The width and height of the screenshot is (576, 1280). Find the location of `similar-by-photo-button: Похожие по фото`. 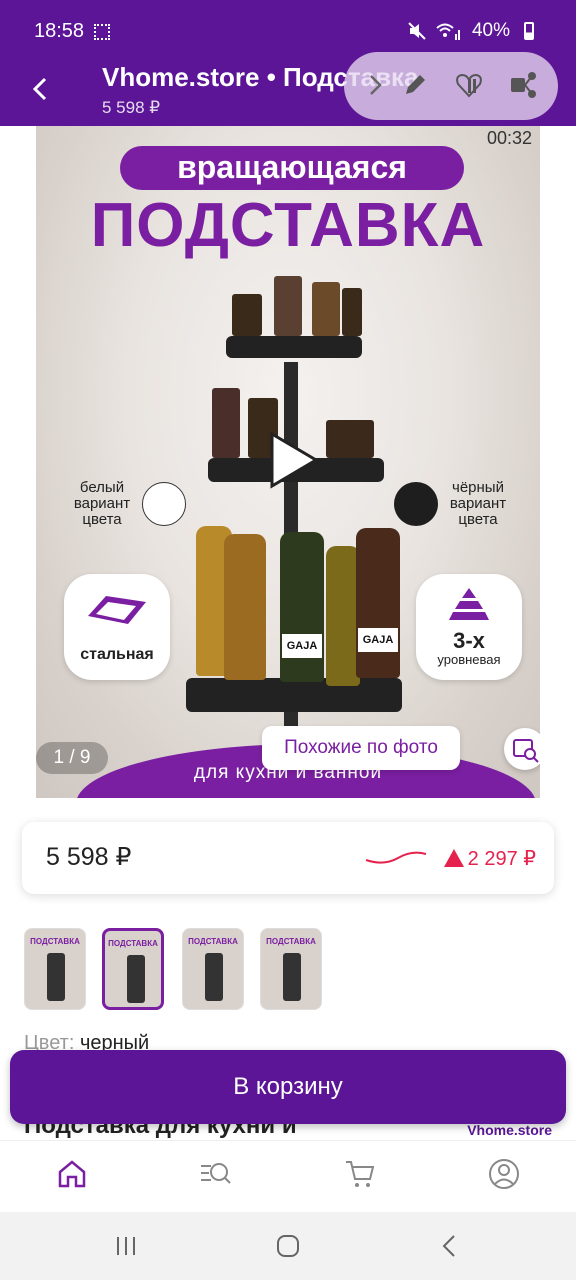

similar-by-photo-button: Похожие по фото is located at coordinates (361, 748).